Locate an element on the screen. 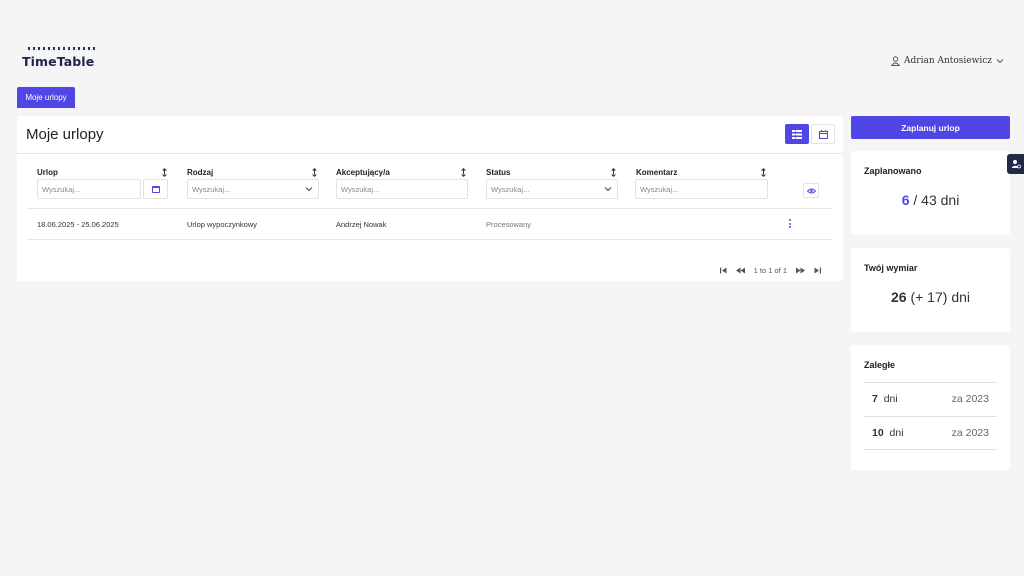 The width and height of the screenshot is (1024, 576). allowance-value: 26 (+ 17) dni is located at coordinates (930, 297).